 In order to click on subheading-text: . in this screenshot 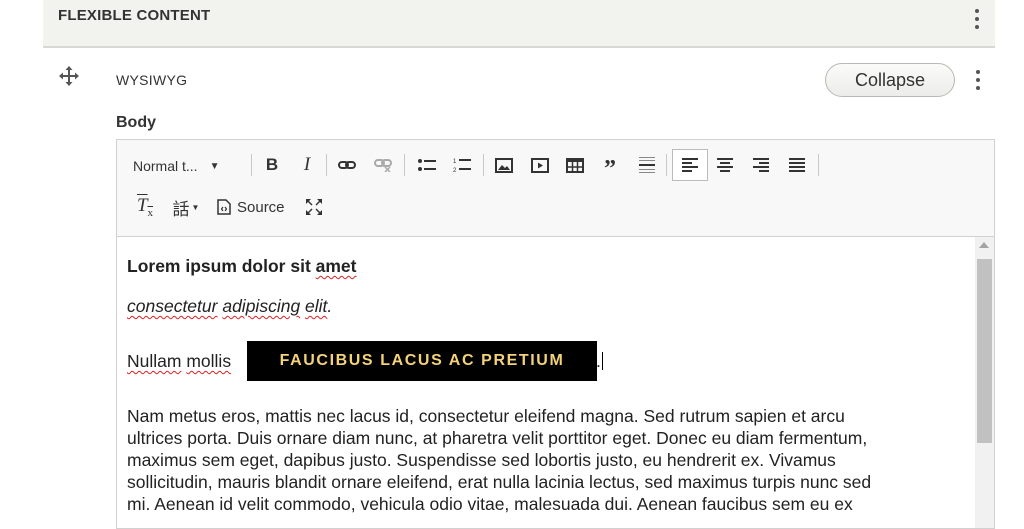, I will do `click(330, 306)`.